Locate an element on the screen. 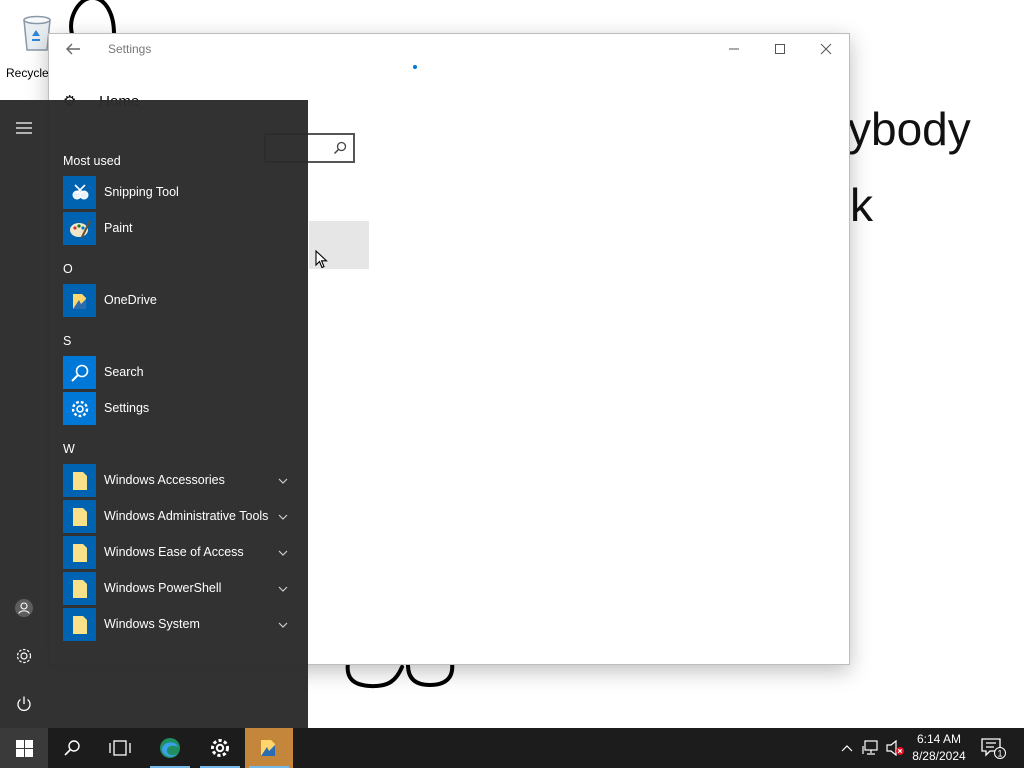 This screenshot has width=1024, height=768. minimize-icon is located at coordinates (734, 49).